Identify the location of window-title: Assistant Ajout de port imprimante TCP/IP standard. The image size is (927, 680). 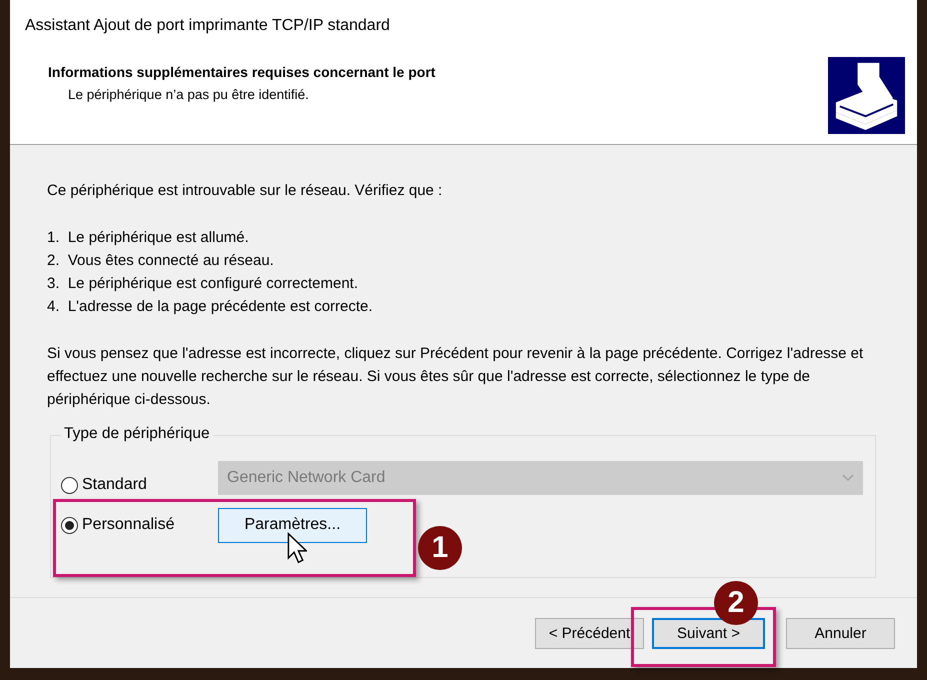
(208, 26).